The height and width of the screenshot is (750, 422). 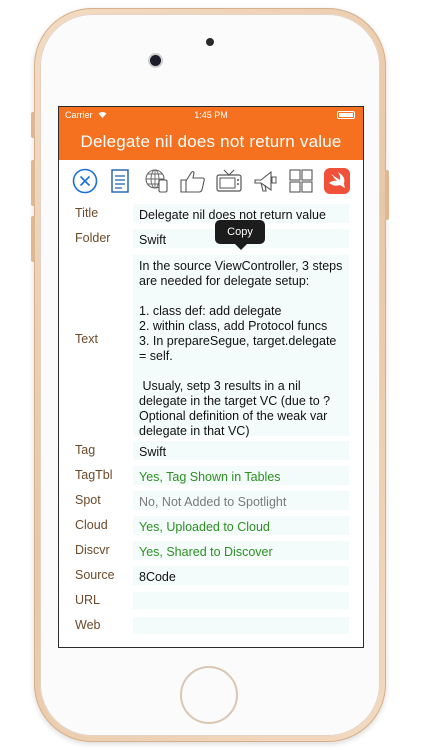 What do you see at coordinates (85, 450) in the screenshot?
I see `field-label: Tag` at bounding box center [85, 450].